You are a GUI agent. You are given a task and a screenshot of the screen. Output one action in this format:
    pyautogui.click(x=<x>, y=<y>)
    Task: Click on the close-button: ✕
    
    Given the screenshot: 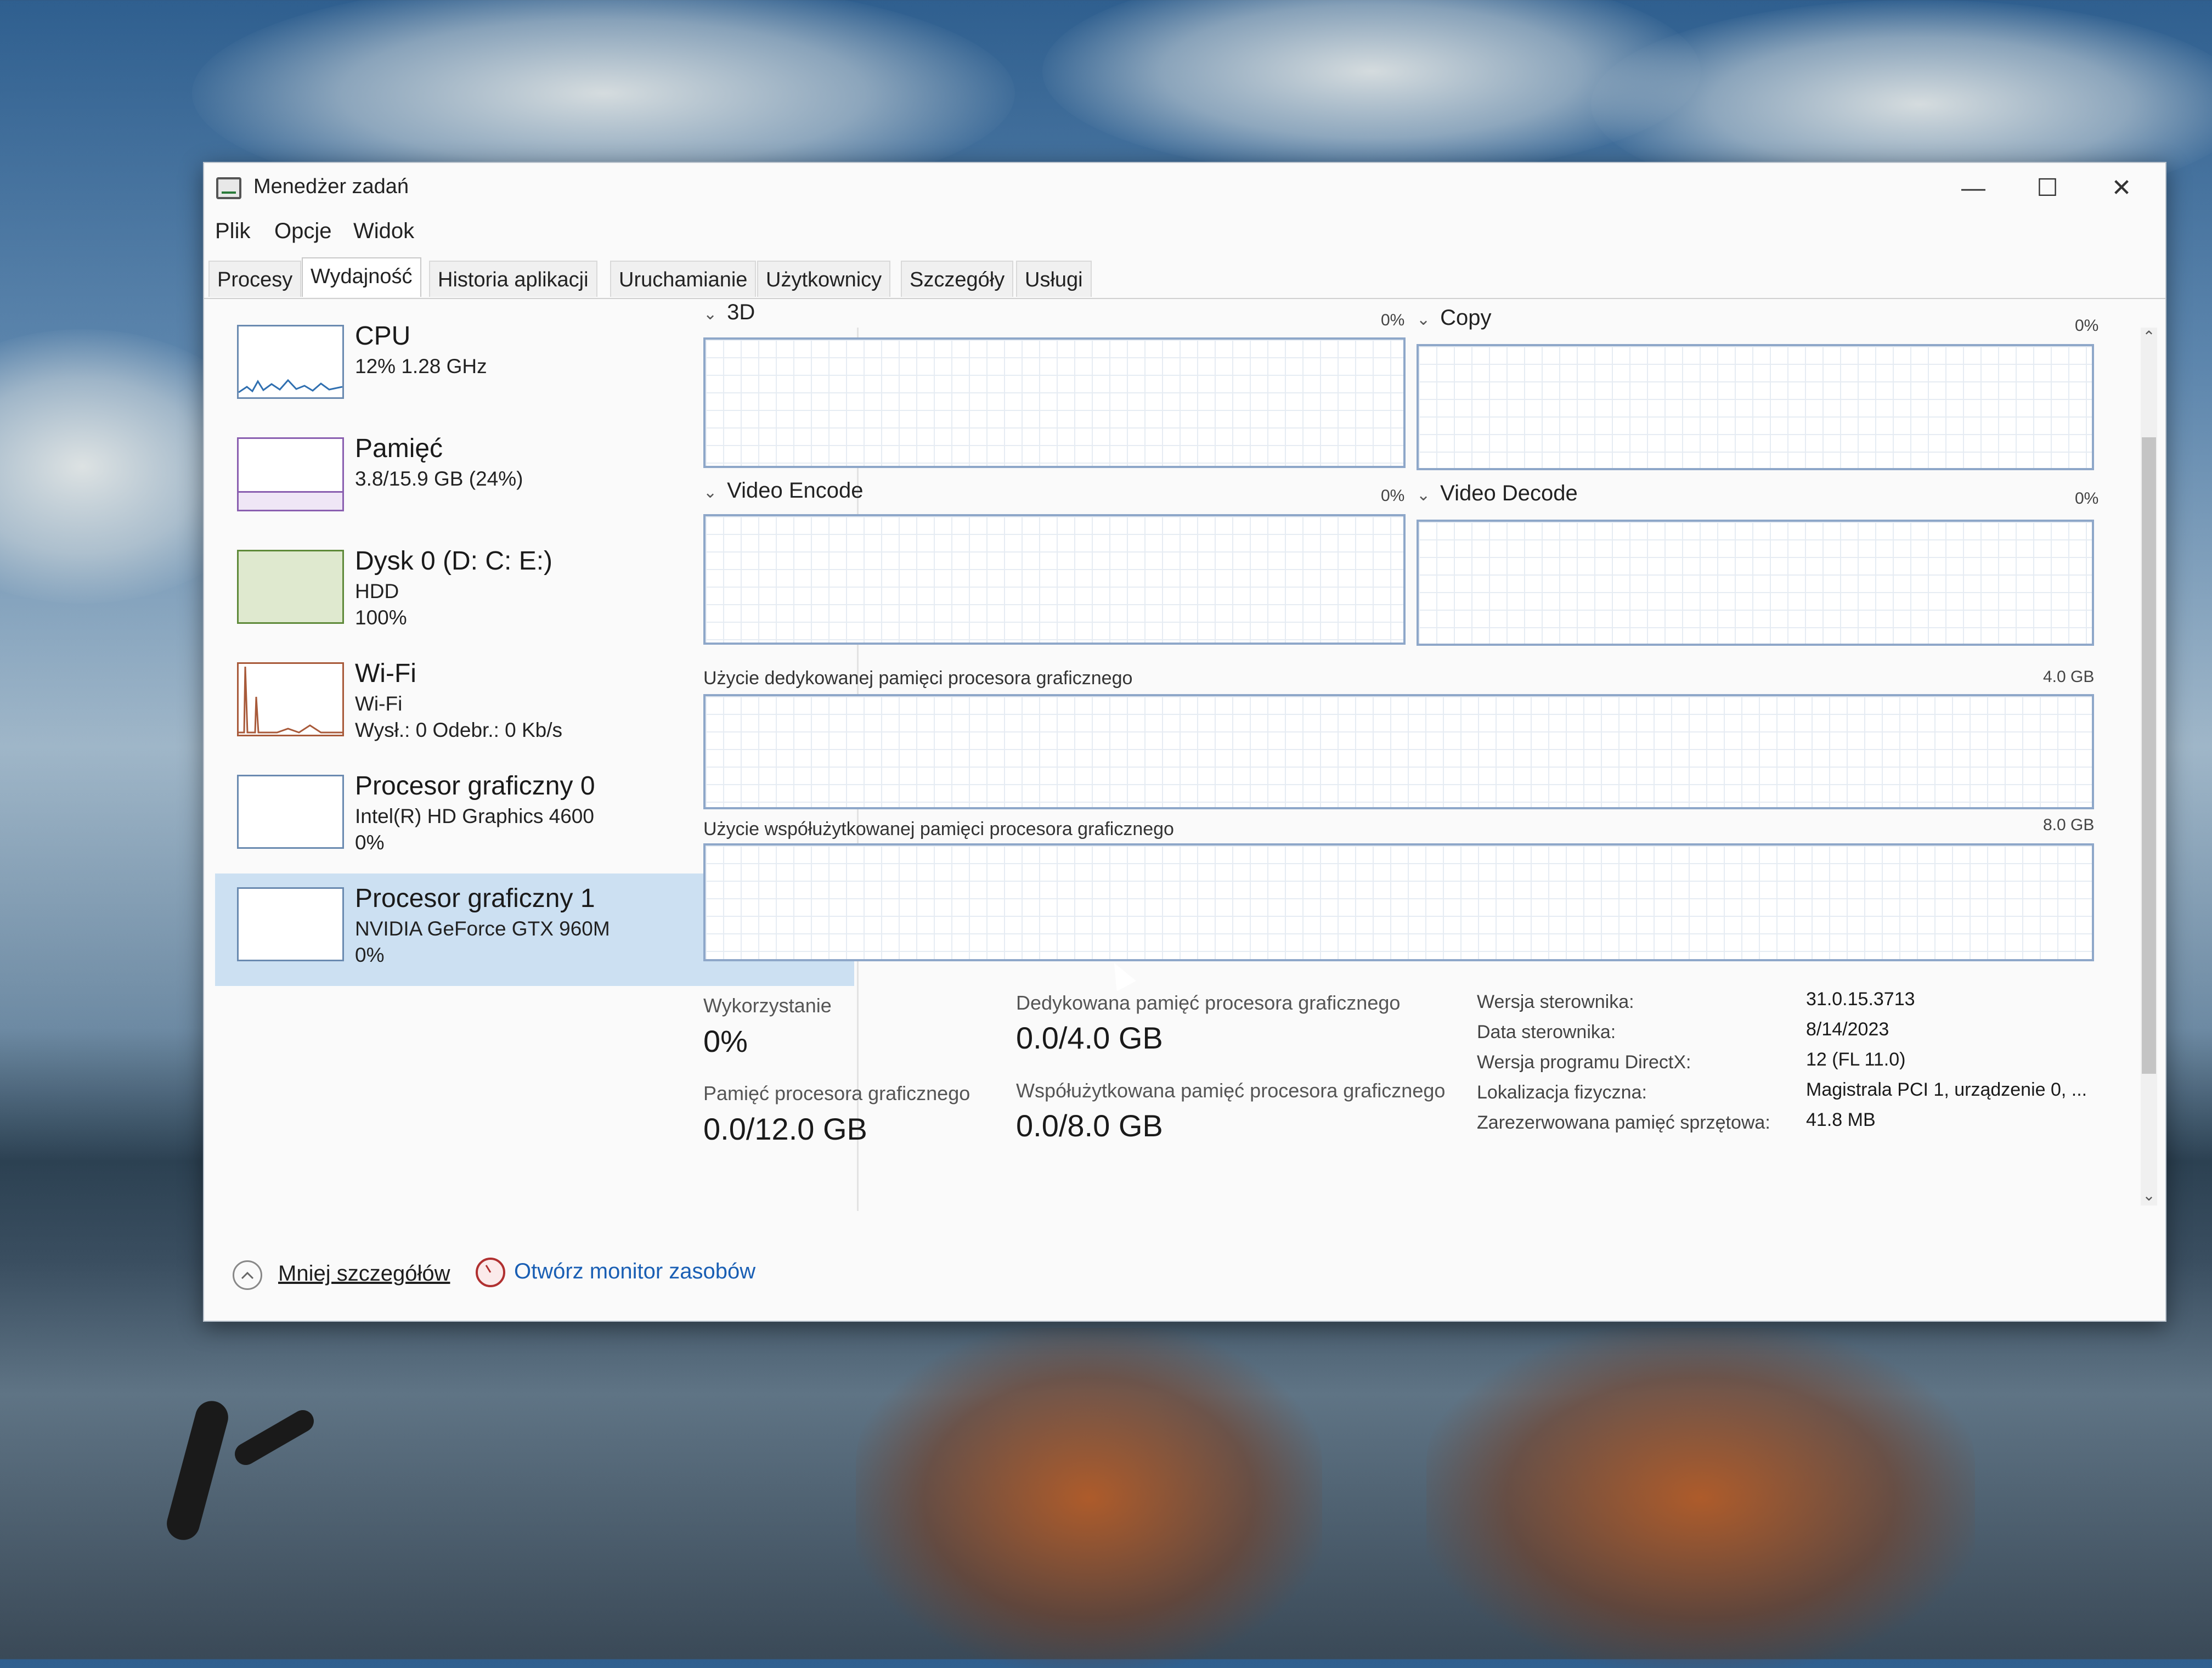 What is the action you would take?
    pyautogui.click(x=2121, y=188)
    